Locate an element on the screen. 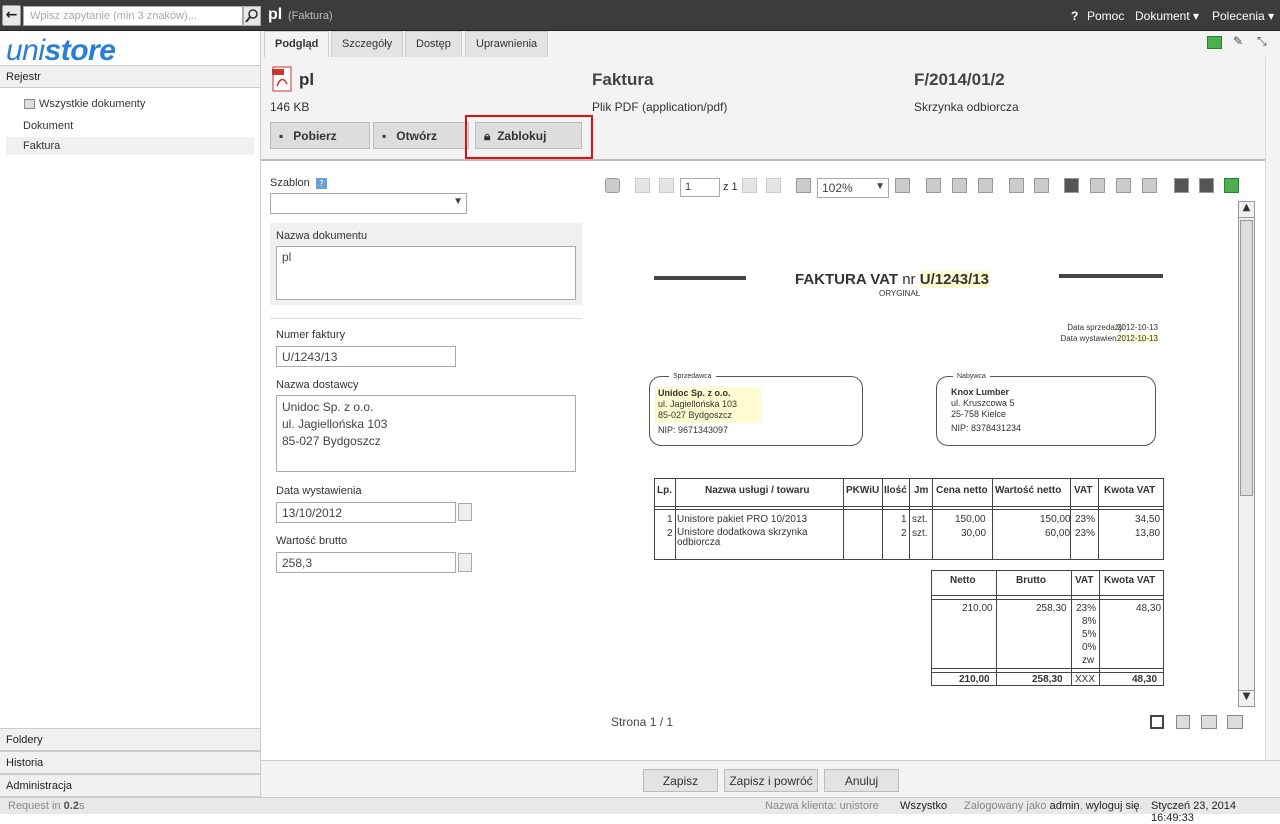 This screenshot has width=1280, height=824. total-brutto: 258,30 is located at coordinates (1047, 679).